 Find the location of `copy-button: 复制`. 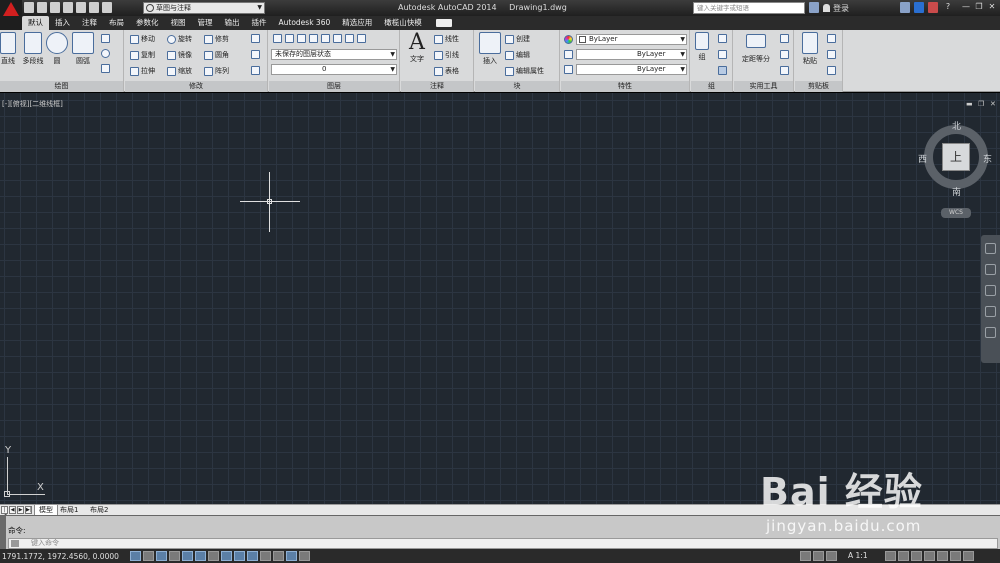

copy-button: 复制 is located at coordinates (142, 55).